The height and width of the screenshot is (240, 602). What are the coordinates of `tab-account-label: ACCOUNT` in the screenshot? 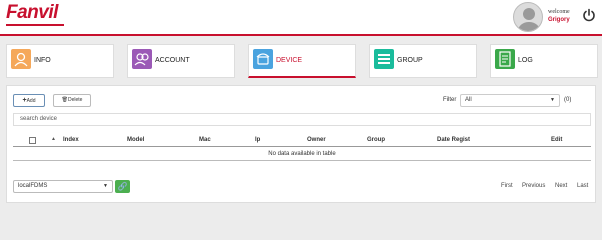 It's located at (172, 60).